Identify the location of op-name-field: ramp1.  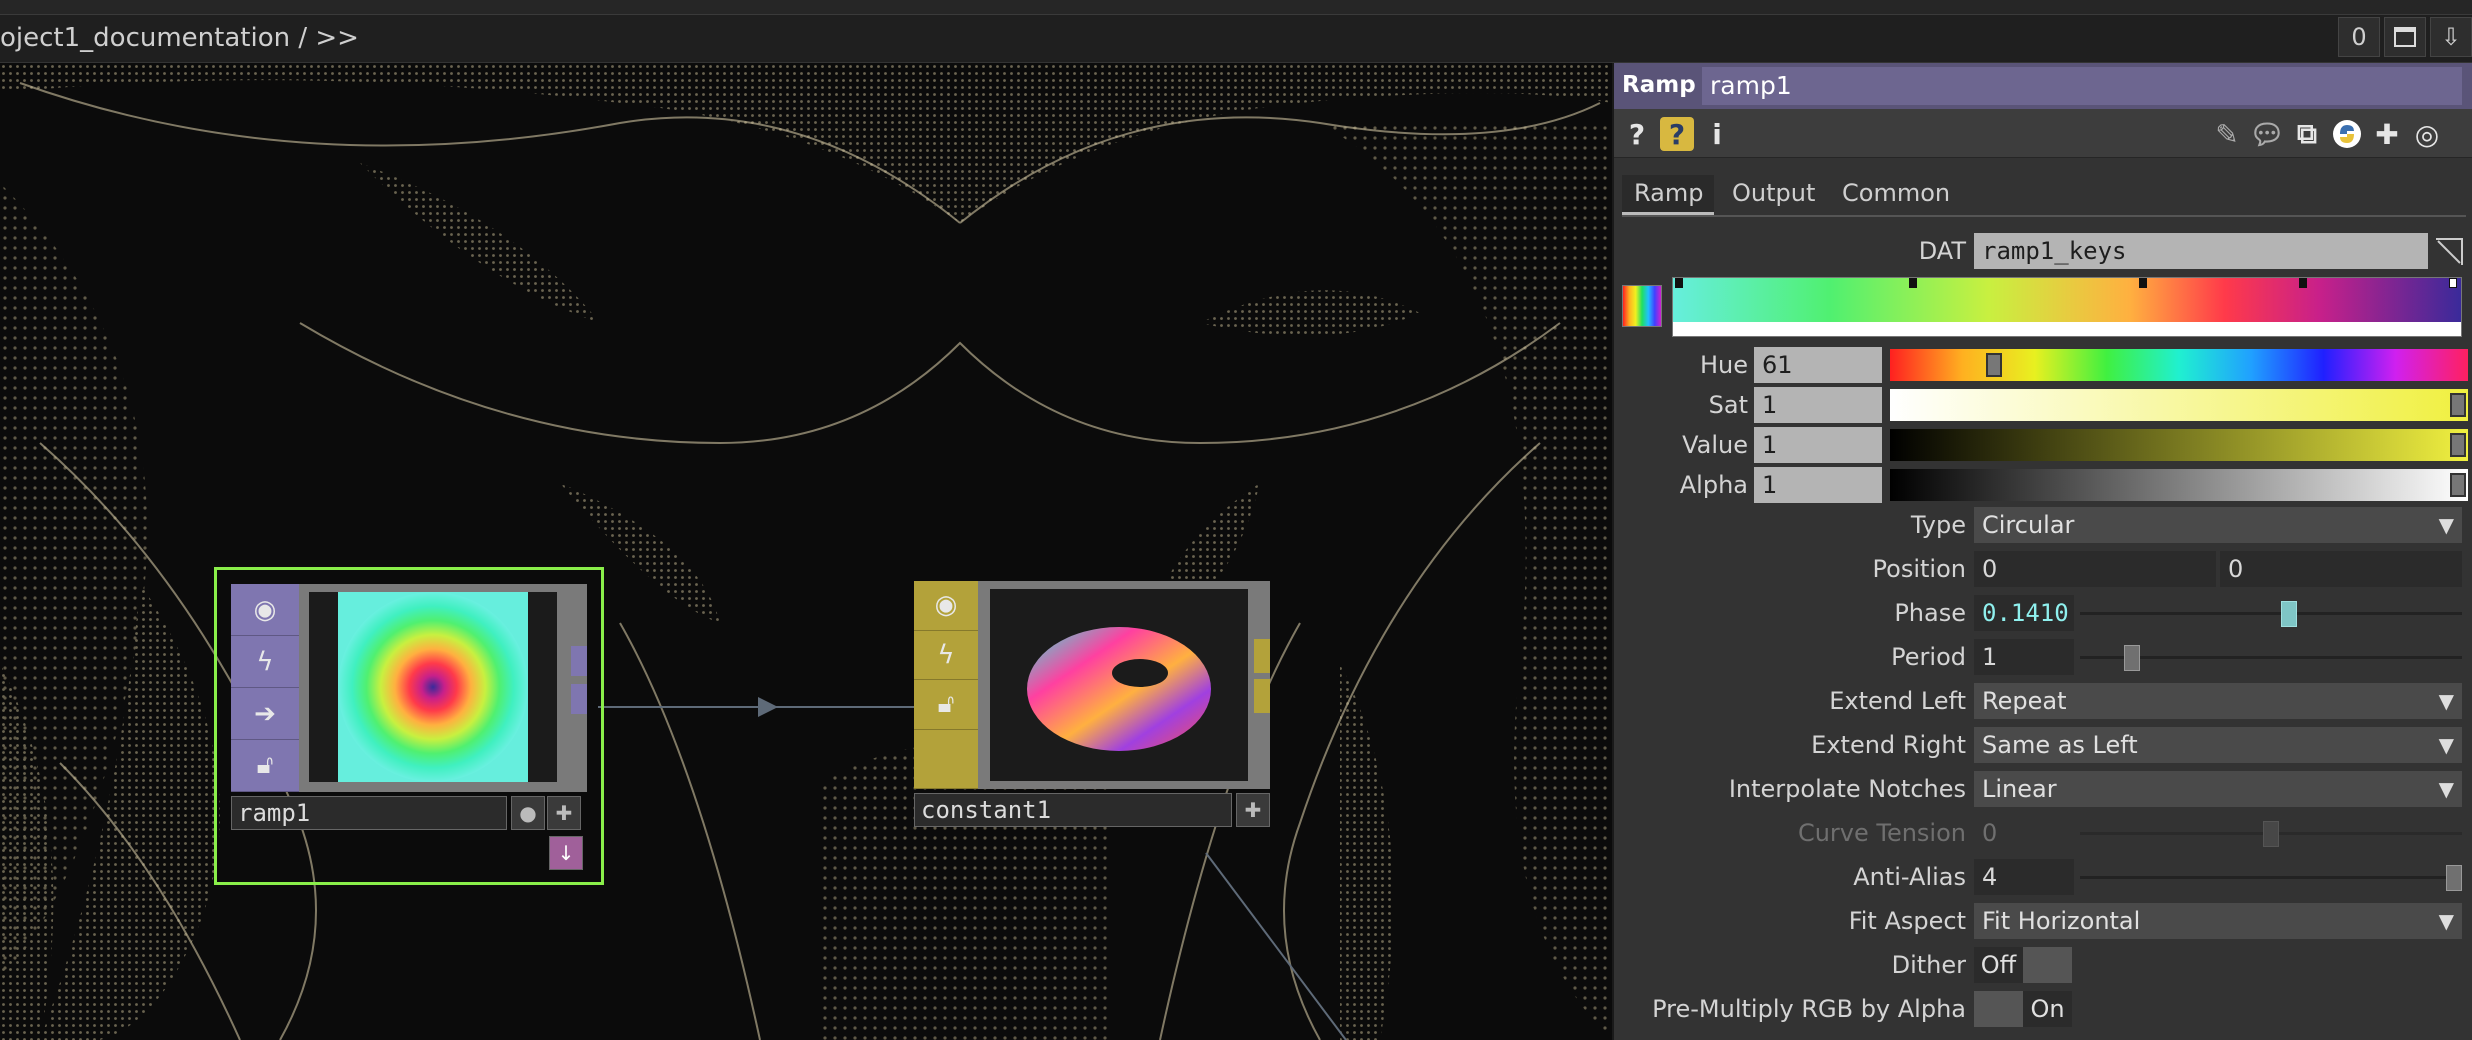
(2082, 86).